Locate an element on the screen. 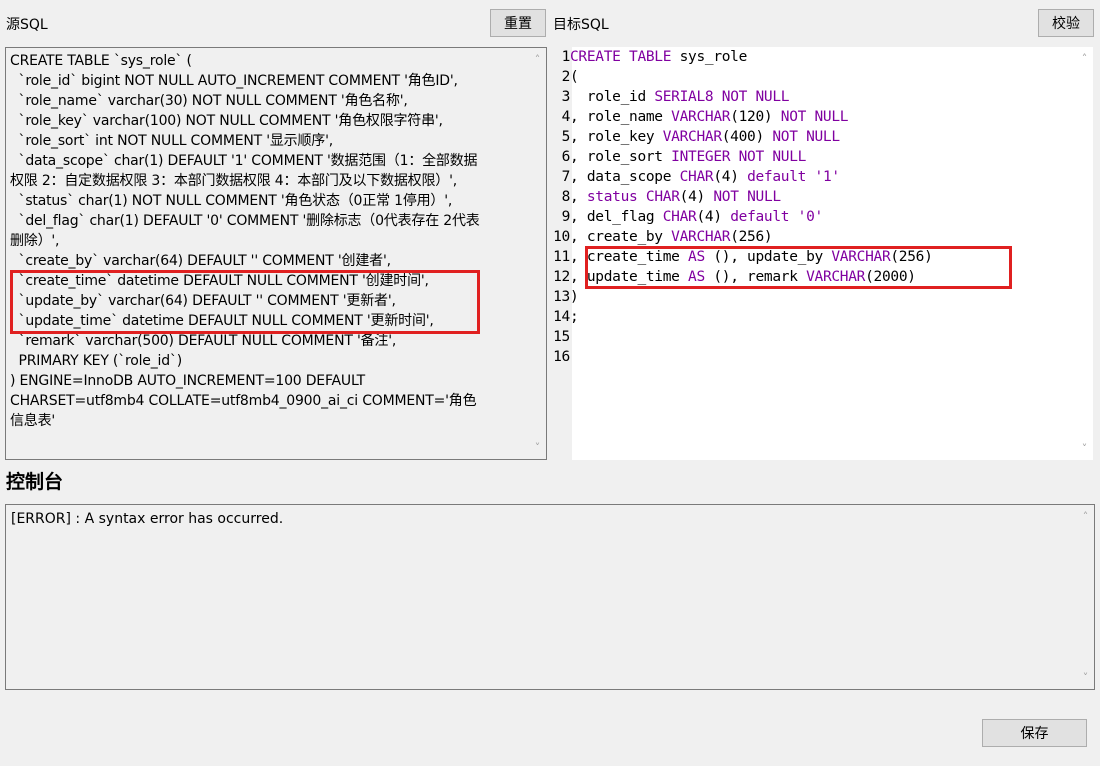 This screenshot has width=1100, height=766. target-code-line: 15 is located at coordinates (561, 337).